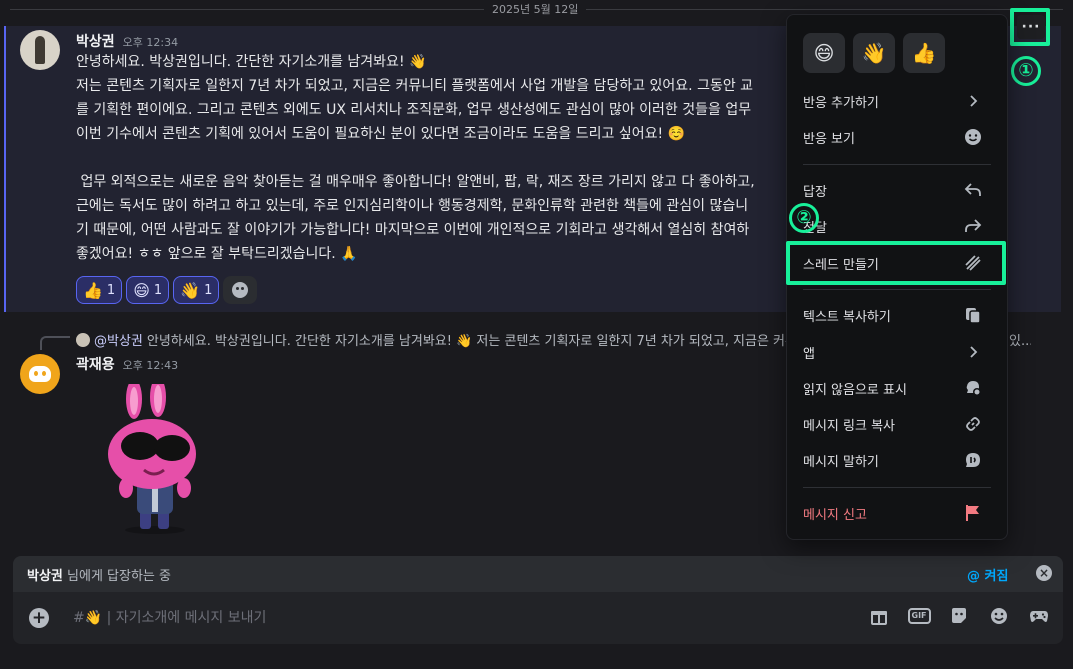 This screenshot has width=1073, height=669. Describe the element at coordinates (824, 53) in the screenshot. I see `quick-reaction-grin: 😄` at that location.